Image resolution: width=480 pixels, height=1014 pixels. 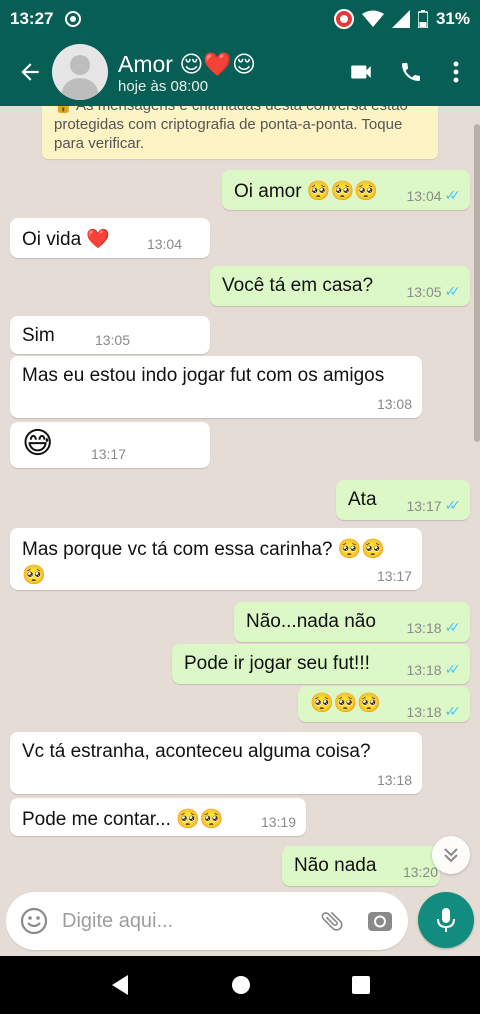 What do you see at coordinates (120, 985) in the screenshot?
I see `back-nav-icon` at bounding box center [120, 985].